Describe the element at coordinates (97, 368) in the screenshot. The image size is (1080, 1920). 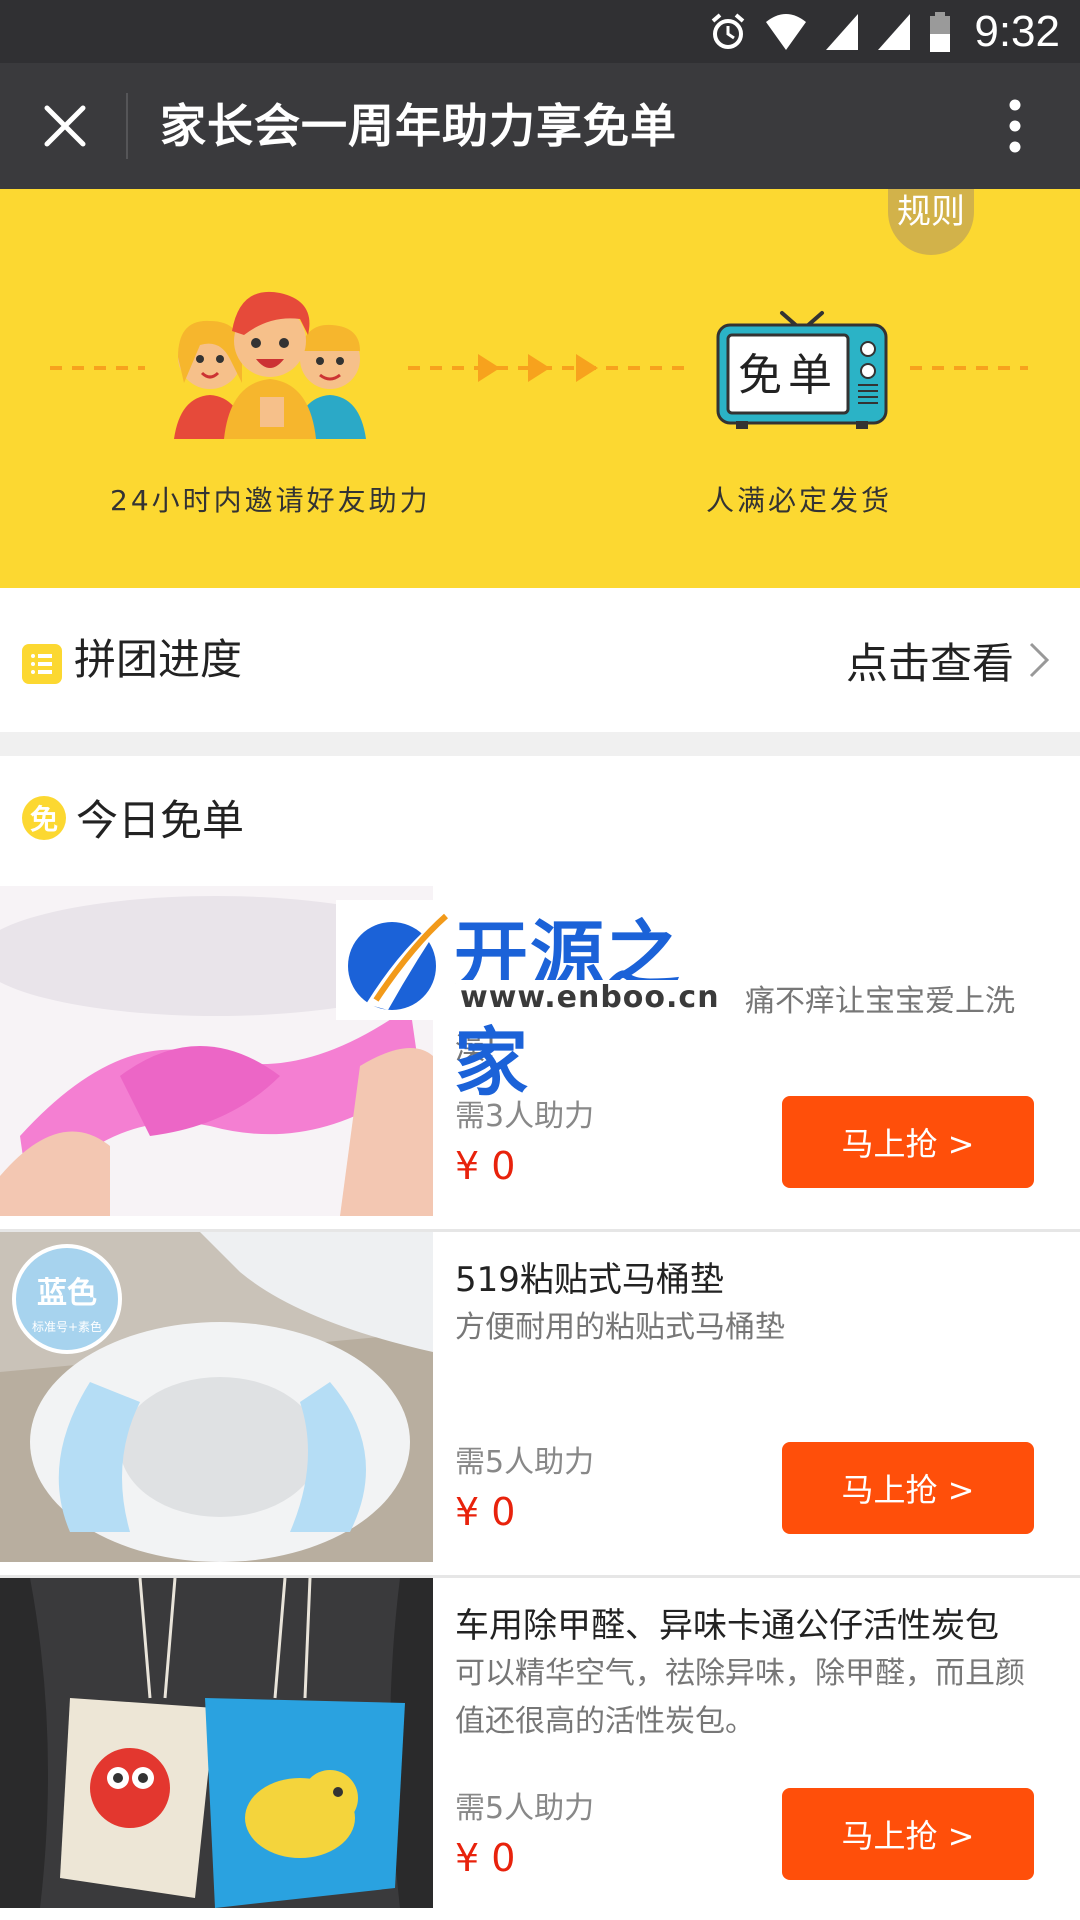
I see `dash-line-left` at that location.